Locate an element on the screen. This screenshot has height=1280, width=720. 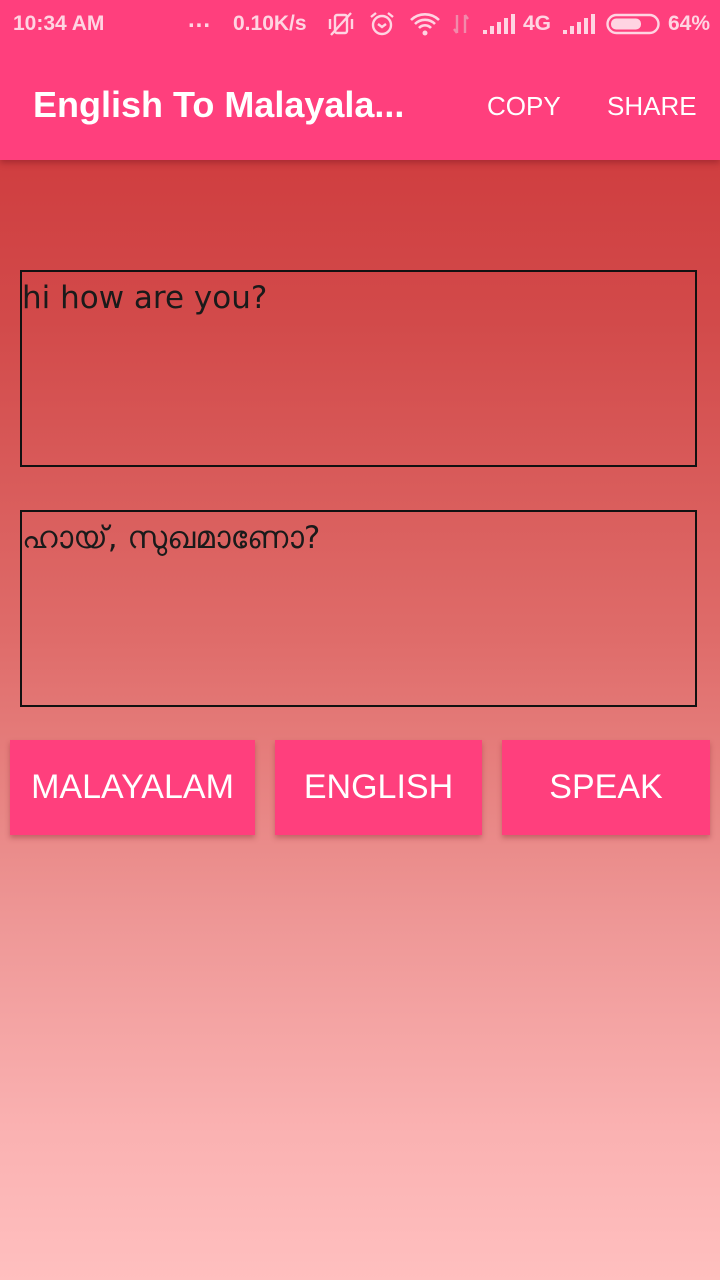
network-speed: 0.10K/s is located at coordinates (270, 23).